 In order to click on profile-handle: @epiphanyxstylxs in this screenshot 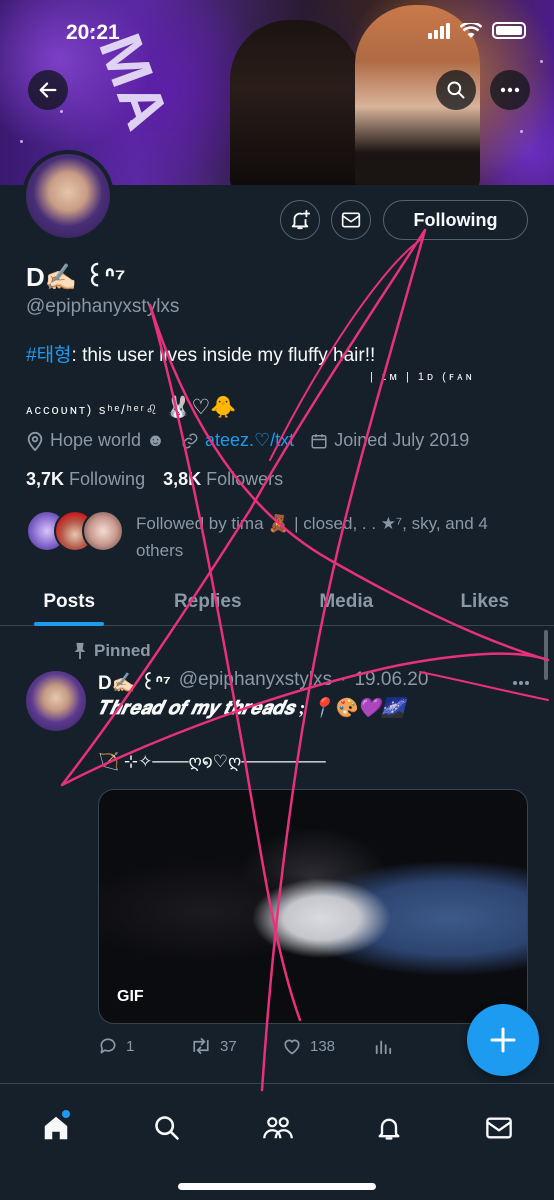, I will do `click(103, 306)`.